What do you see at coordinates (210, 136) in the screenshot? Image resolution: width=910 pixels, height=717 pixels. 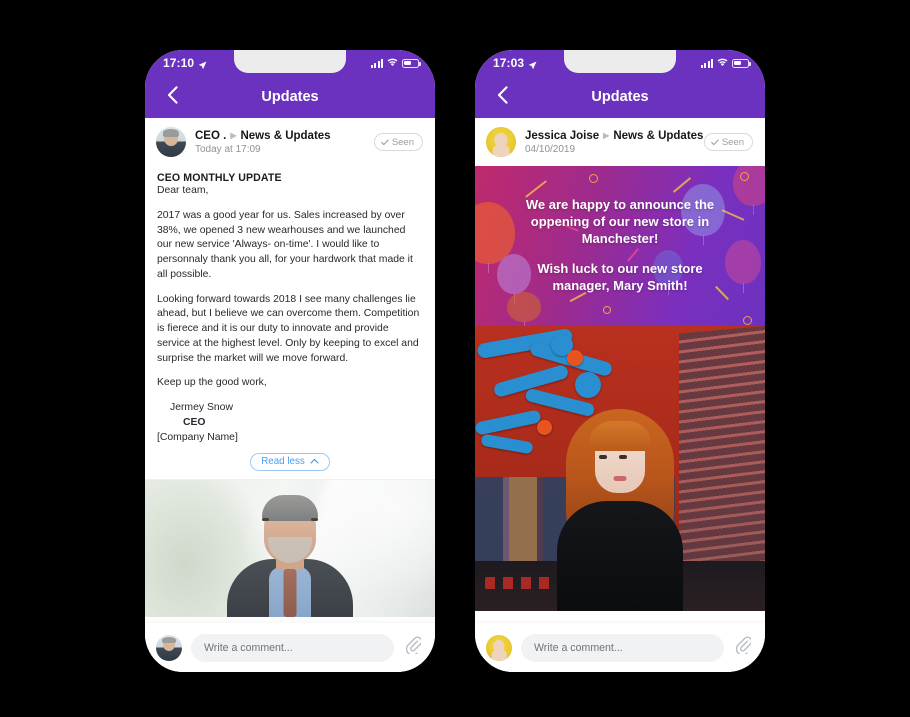 I see `post-author: CEO .` at bounding box center [210, 136].